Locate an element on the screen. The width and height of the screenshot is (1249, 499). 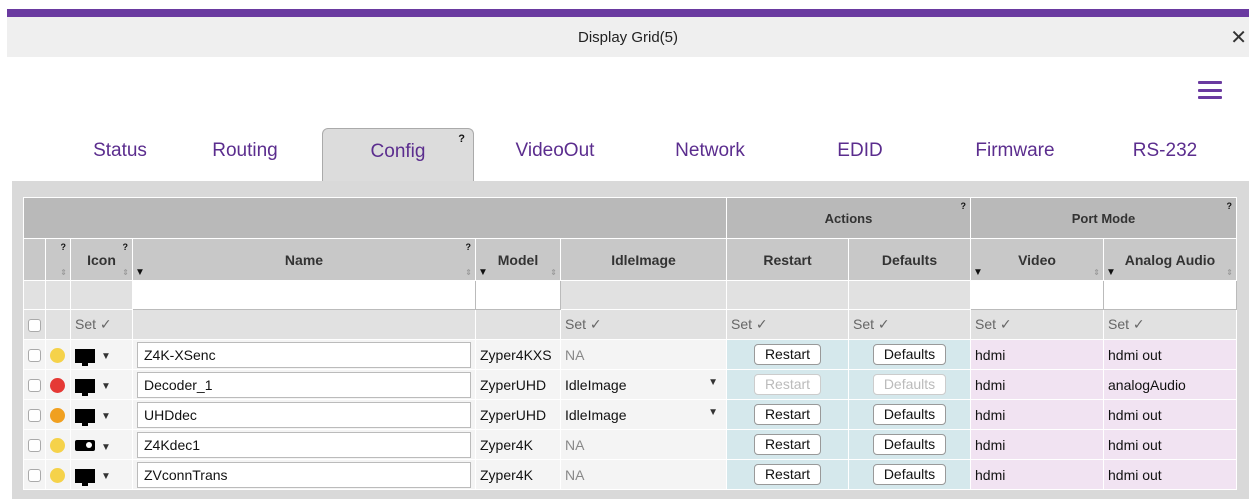
audio-filter-input is located at coordinates (1170, 295).